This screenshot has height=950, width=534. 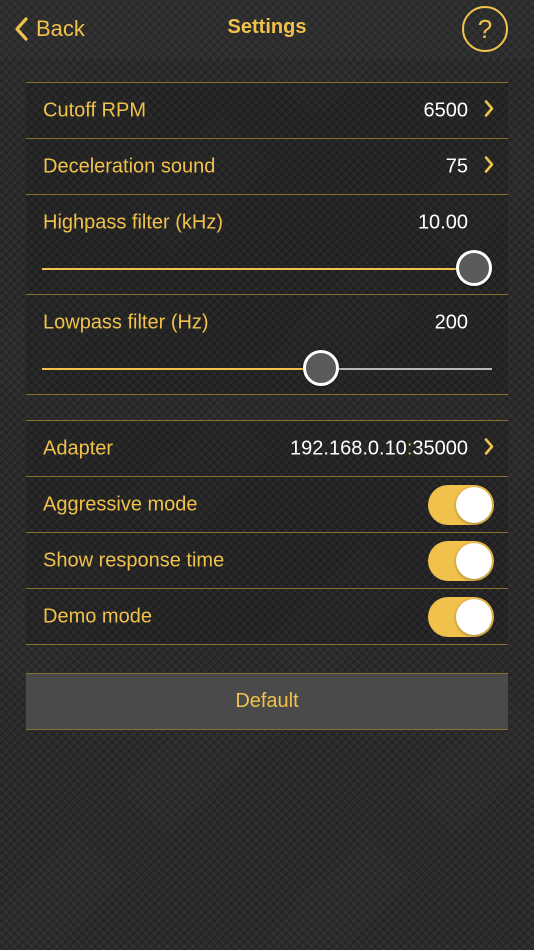 What do you see at coordinates (456, 166) in the screenshot?
I see `deceleration-sound-value: 75` at bounding box center [456, 166].